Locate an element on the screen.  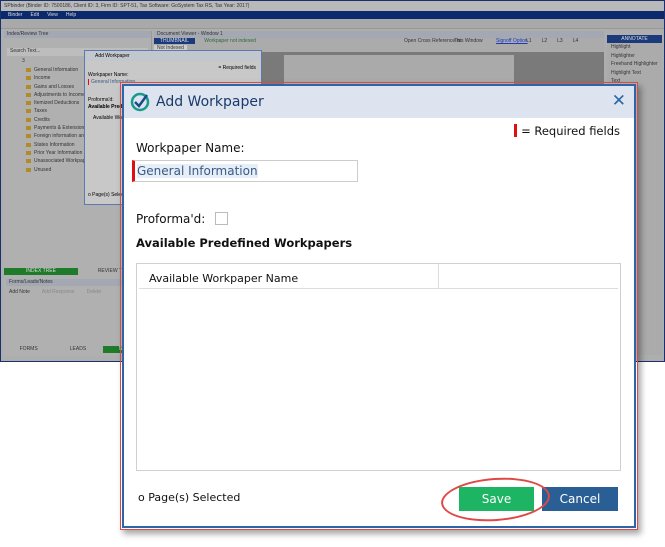
menu-binder: Binder is located at coordinates (15, 15).